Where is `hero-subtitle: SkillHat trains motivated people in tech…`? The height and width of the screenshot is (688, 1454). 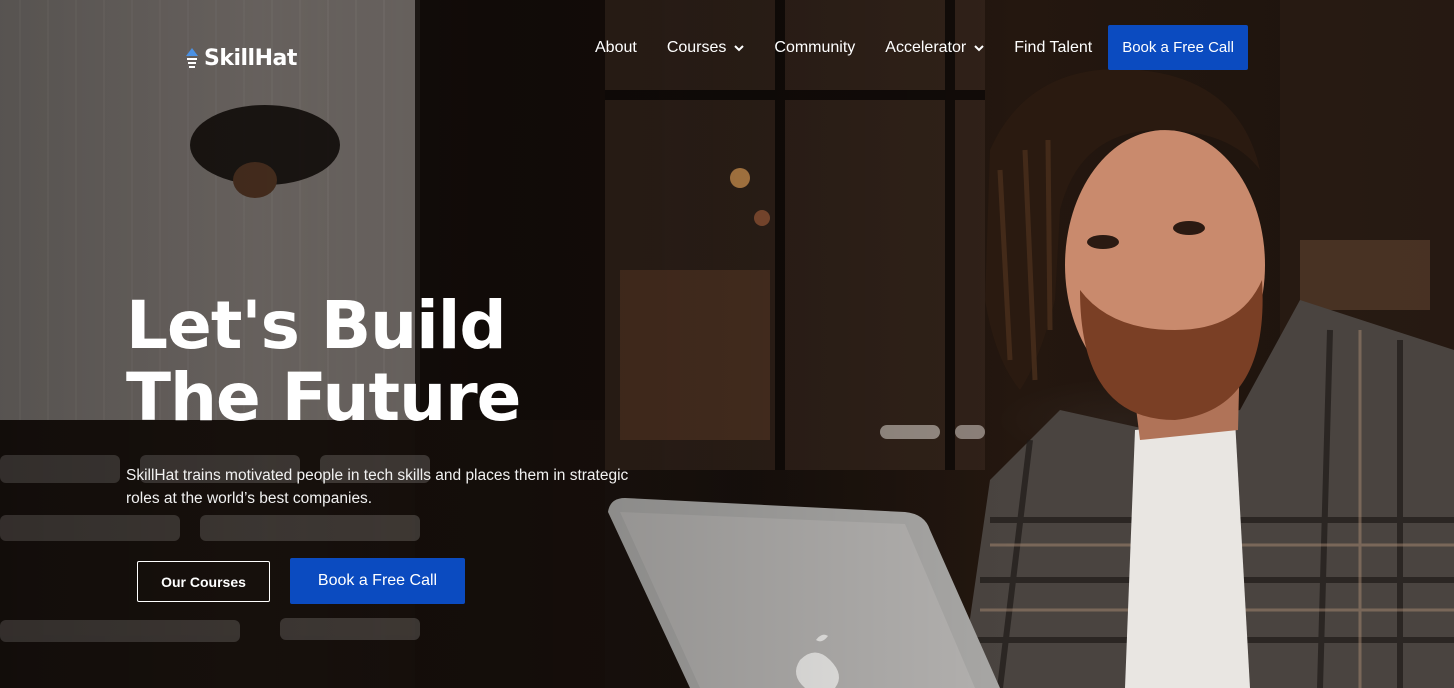
hero-subtitle: SkillHat trains motivated people in tech… is located at coordinates (377, 487).